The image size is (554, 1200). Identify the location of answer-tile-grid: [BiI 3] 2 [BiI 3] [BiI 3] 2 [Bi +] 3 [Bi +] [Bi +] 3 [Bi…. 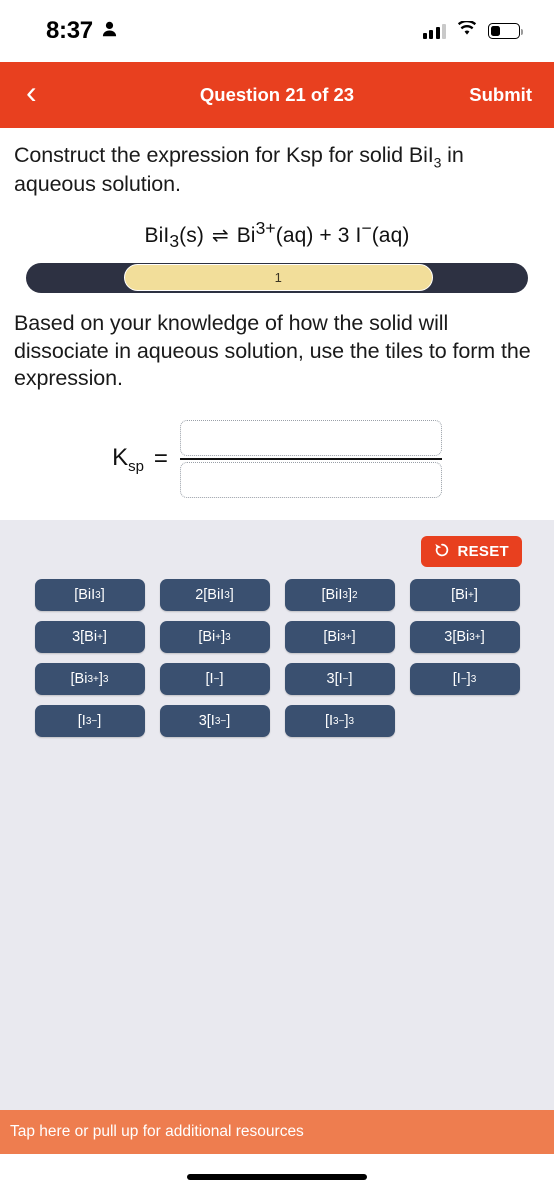
(277, 658).